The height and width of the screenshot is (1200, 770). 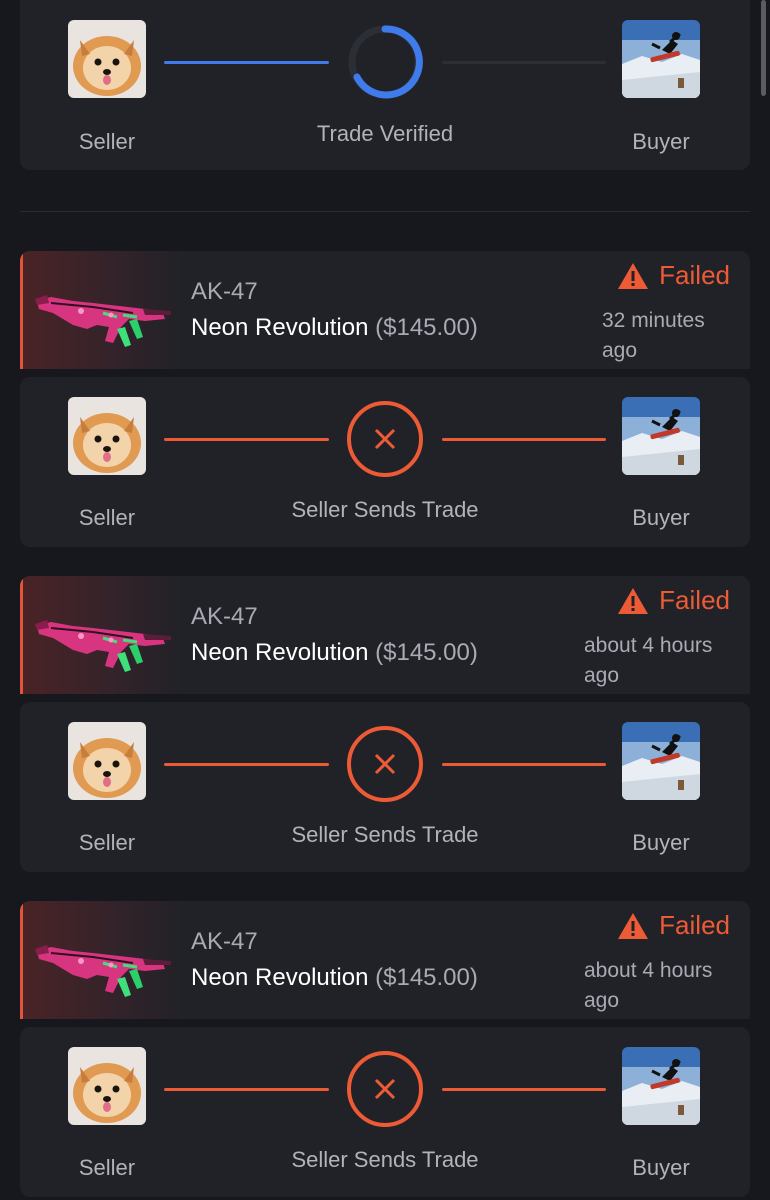 I want to click on spinner-icon, so click(x=385, y=62).